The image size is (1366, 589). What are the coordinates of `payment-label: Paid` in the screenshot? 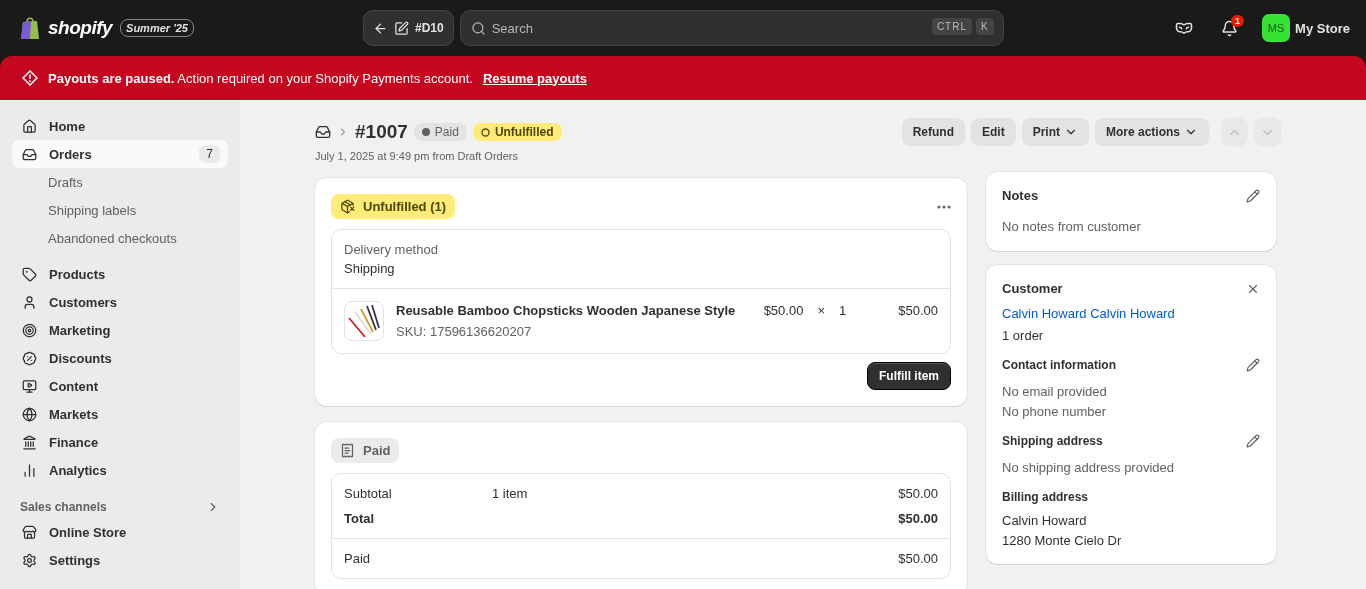 It's located at (357, 558).